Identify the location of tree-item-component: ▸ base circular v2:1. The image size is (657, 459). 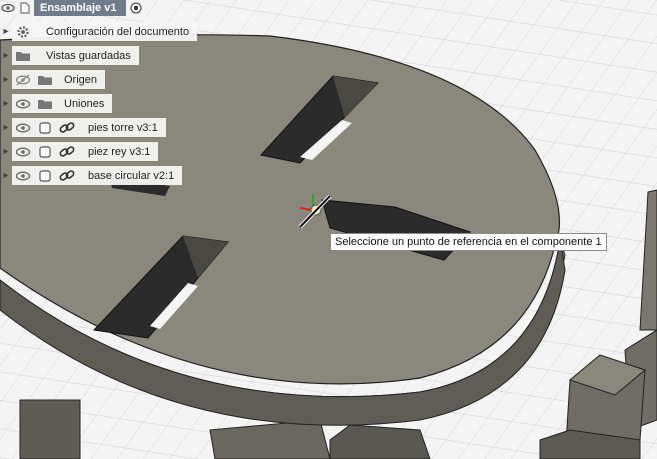
(91, 175).